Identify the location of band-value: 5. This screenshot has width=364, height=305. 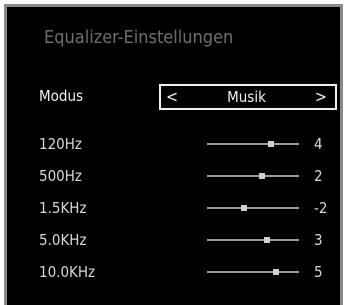
(318, 272).